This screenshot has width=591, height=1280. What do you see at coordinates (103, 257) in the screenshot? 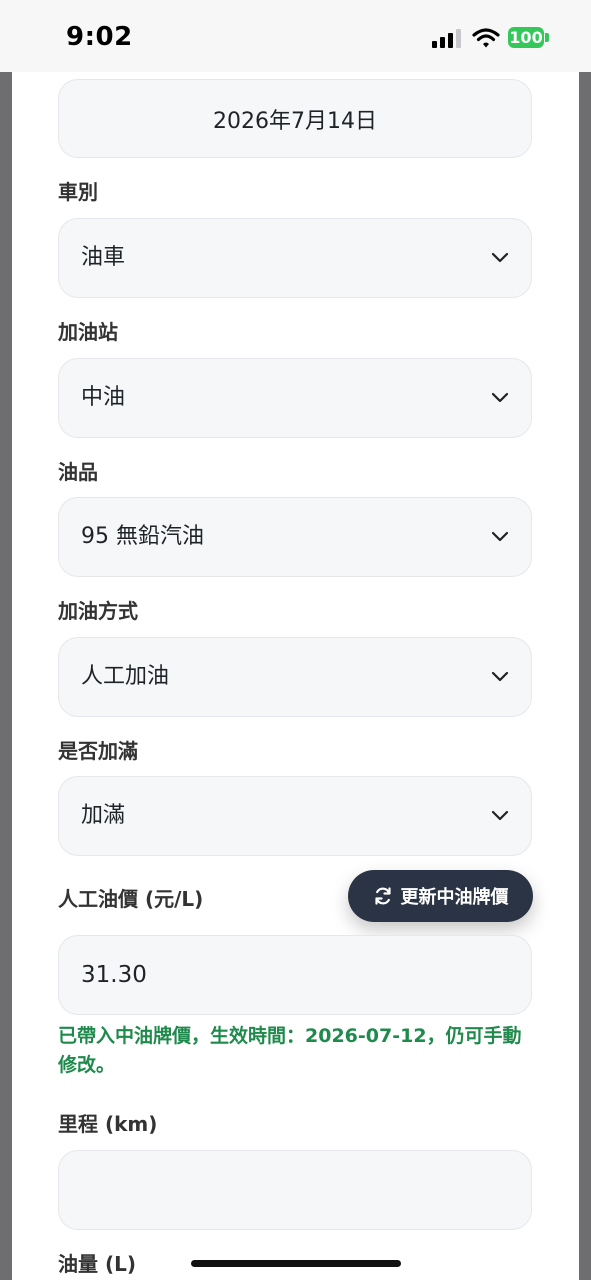
I see `vehicle-type-value: 油車` at bounding box center [103, 257].